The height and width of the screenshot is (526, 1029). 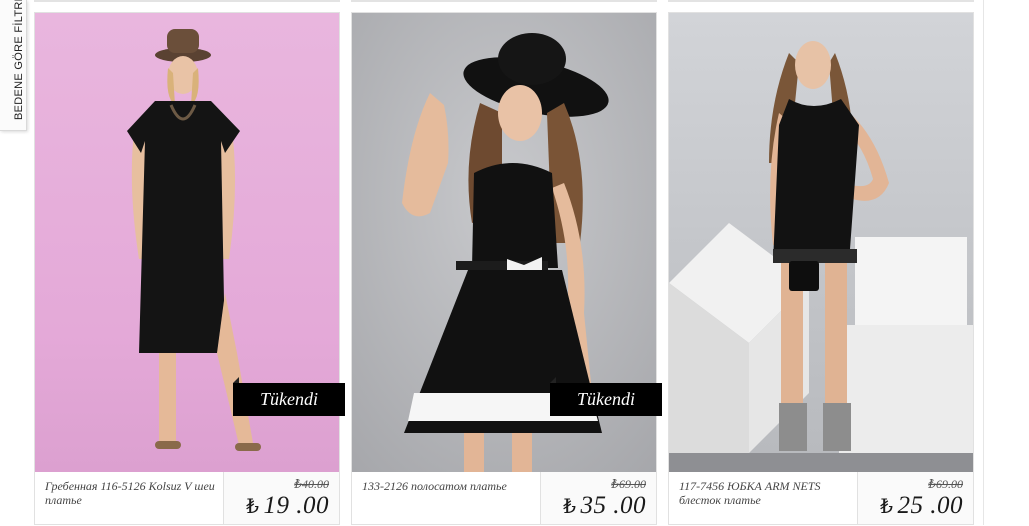 I want to click on price-box: ₺69.00 ₺ 25 .00, so click(x=915, y=498).